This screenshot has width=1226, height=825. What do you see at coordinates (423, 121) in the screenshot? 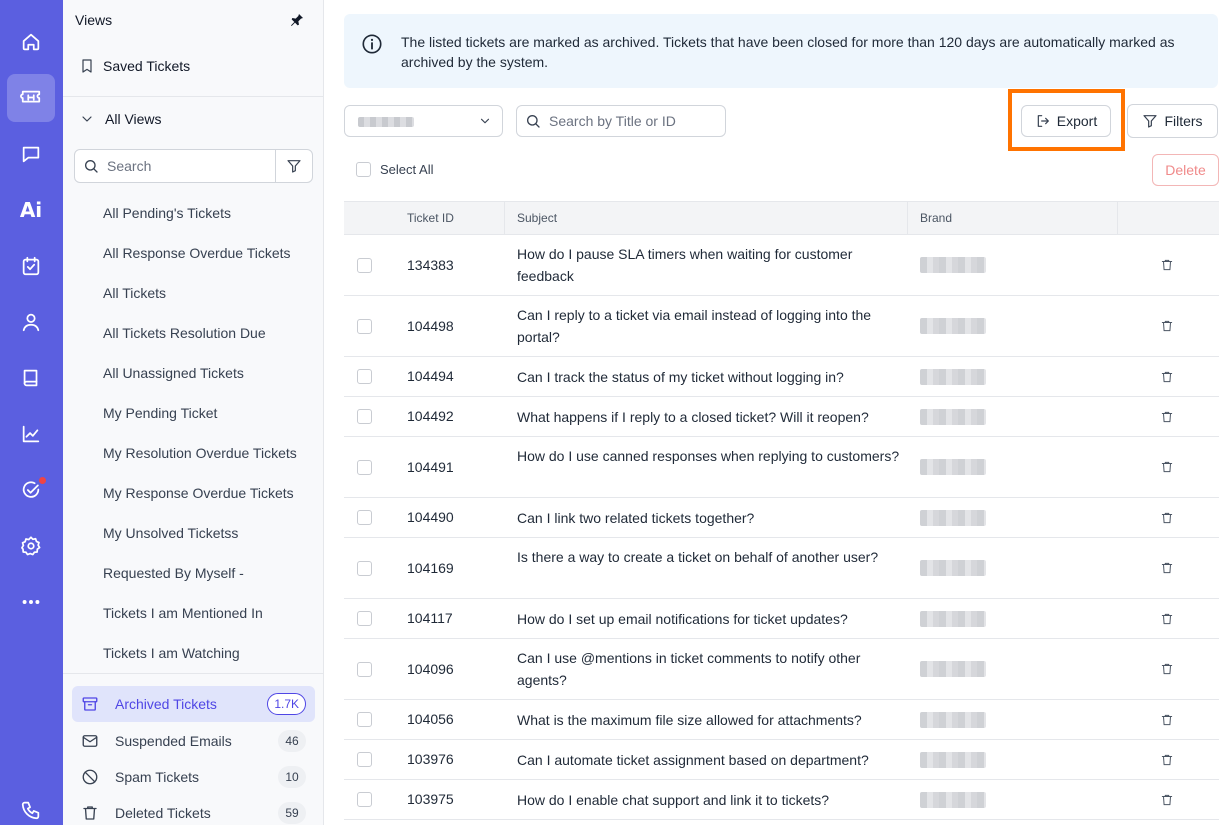
I see `brand-select` at bounding box center [423, 121].